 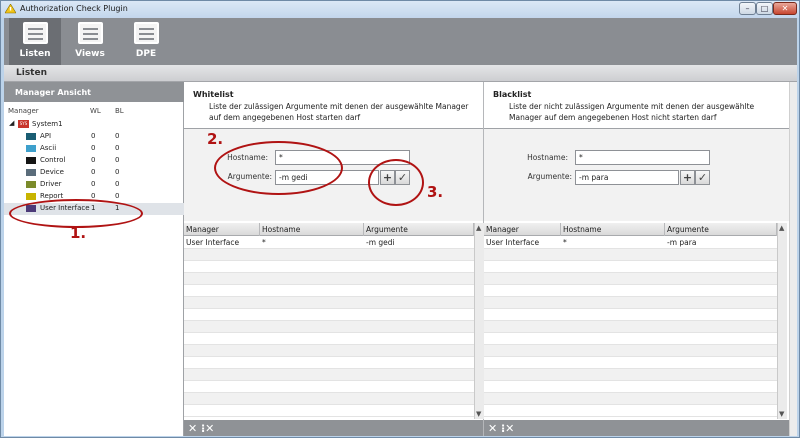 What do you see at coordinates (90, 33) in the screenshot?
I see `views-icon` at bounding box center [90, 33].